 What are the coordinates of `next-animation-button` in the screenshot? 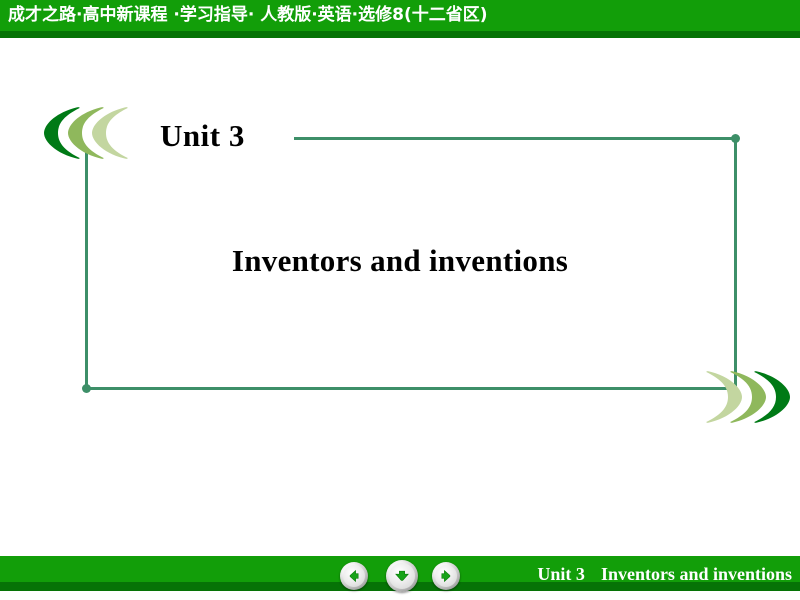 It's located at (402, 576).